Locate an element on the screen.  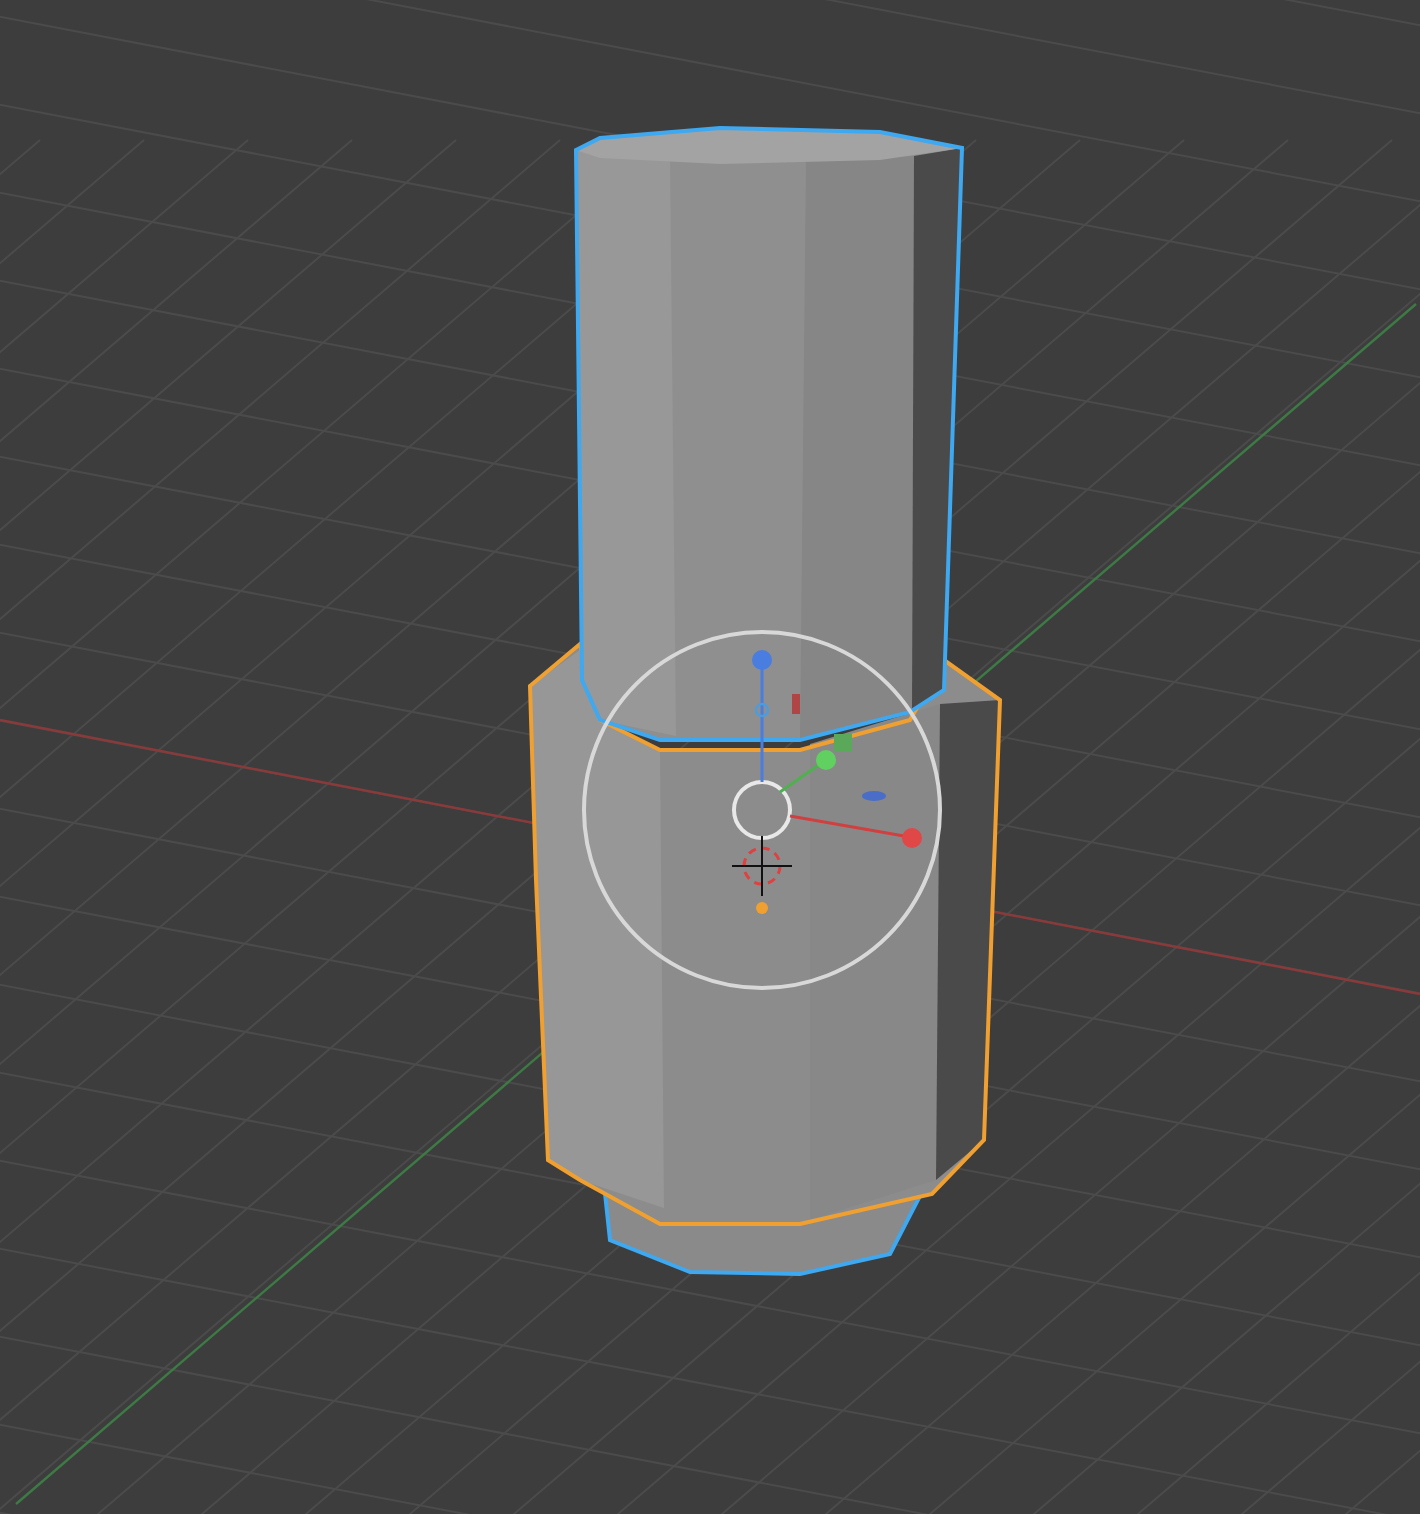
crosshair-cursor-icon is located at coordinates (762, 874).